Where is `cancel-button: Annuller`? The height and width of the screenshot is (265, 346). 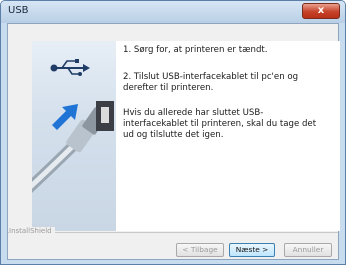
cancel-button: Annuller is located at coordinates (308, 250).